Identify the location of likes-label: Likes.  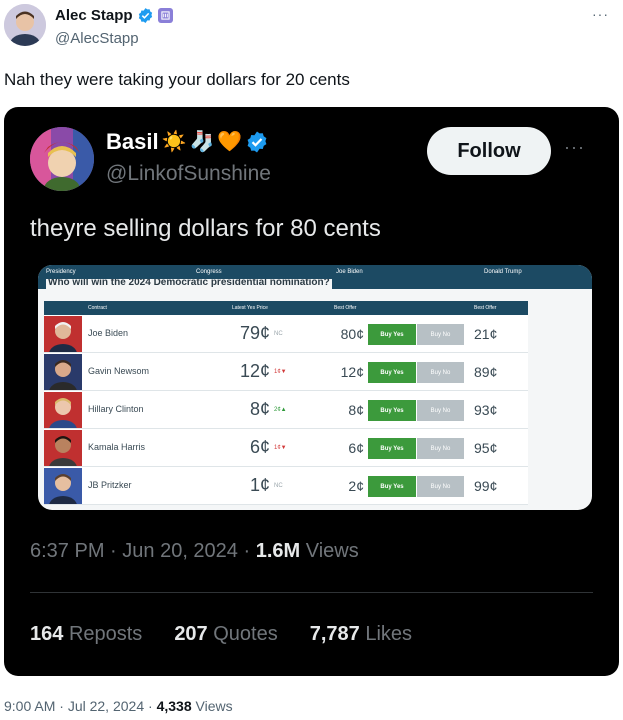
(389, 634).